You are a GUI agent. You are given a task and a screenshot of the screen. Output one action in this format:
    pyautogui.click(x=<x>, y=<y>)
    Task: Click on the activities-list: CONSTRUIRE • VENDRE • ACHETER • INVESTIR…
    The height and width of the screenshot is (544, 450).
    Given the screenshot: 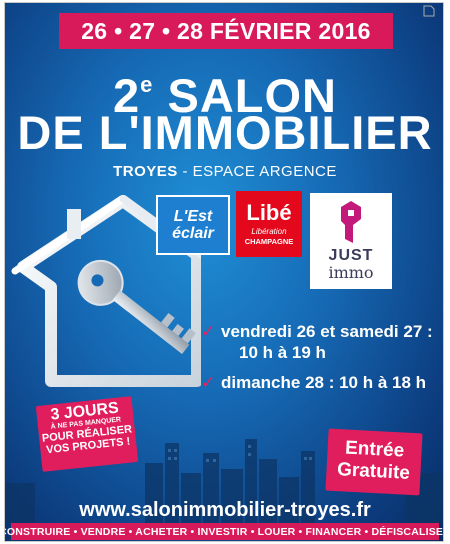 What is the action you would take?
    pyautogui.click(x=224, y=531)
    